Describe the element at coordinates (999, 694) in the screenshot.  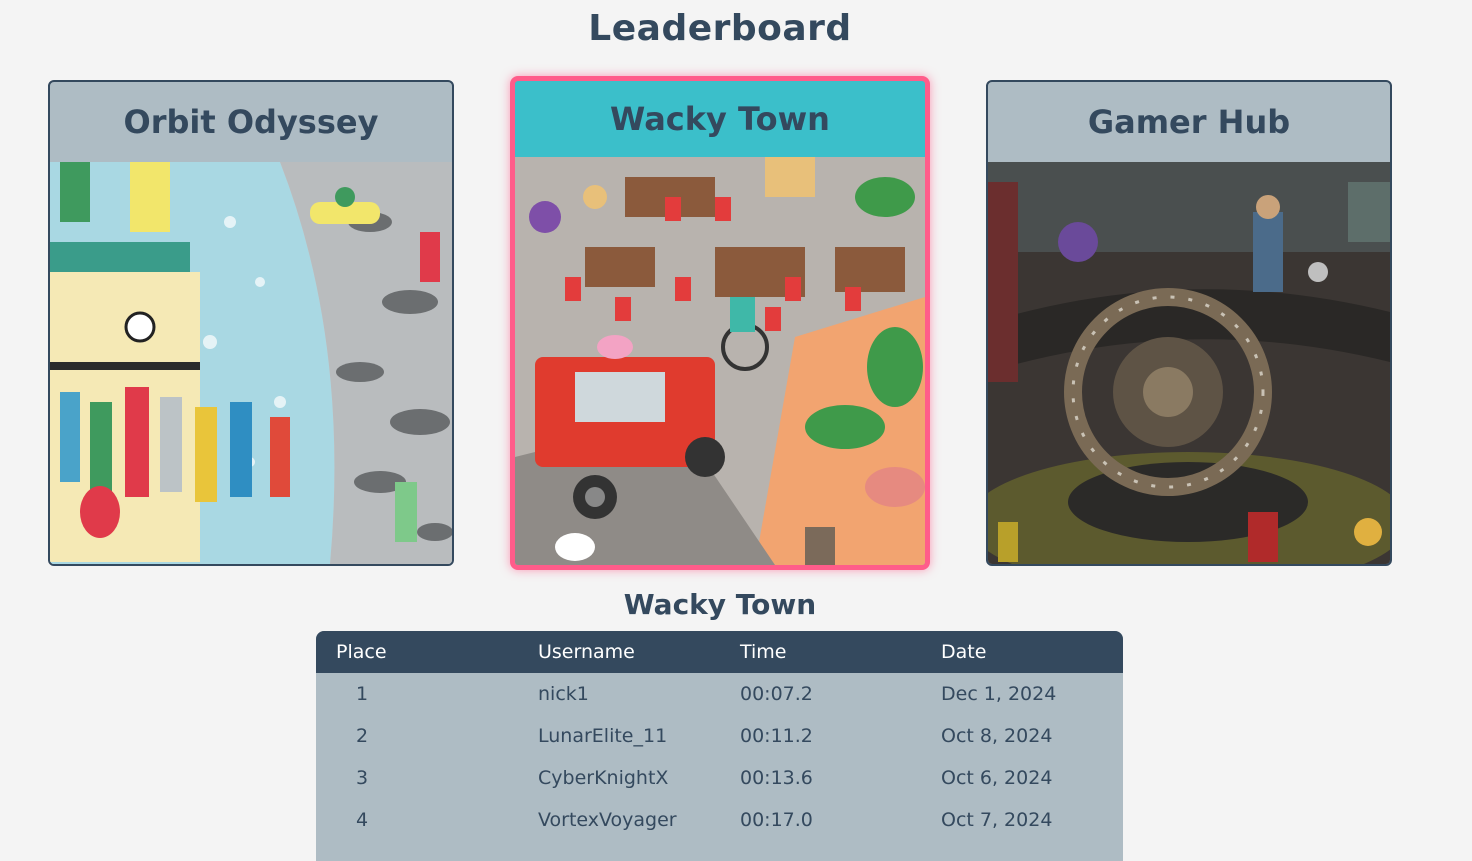
I see `date-cell: Dec 1, 2024` at that location.